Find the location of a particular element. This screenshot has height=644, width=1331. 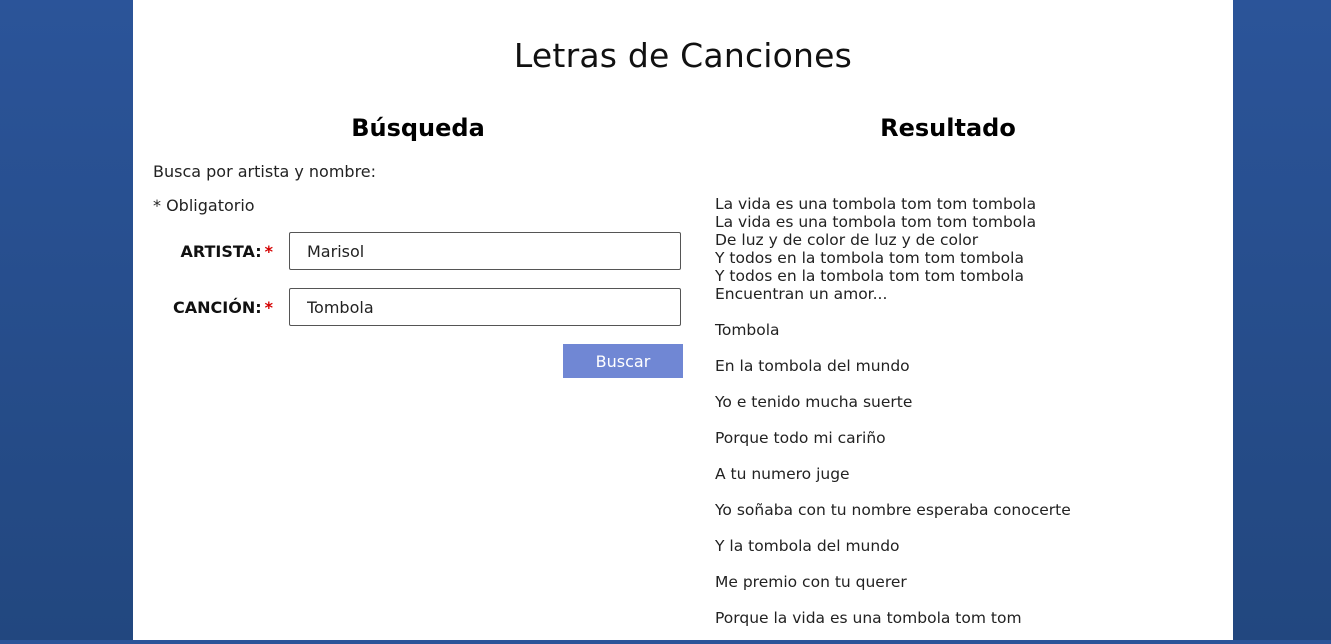

lyric-paragraph: En la tombola del mundo is located at coordinates (812, 366).